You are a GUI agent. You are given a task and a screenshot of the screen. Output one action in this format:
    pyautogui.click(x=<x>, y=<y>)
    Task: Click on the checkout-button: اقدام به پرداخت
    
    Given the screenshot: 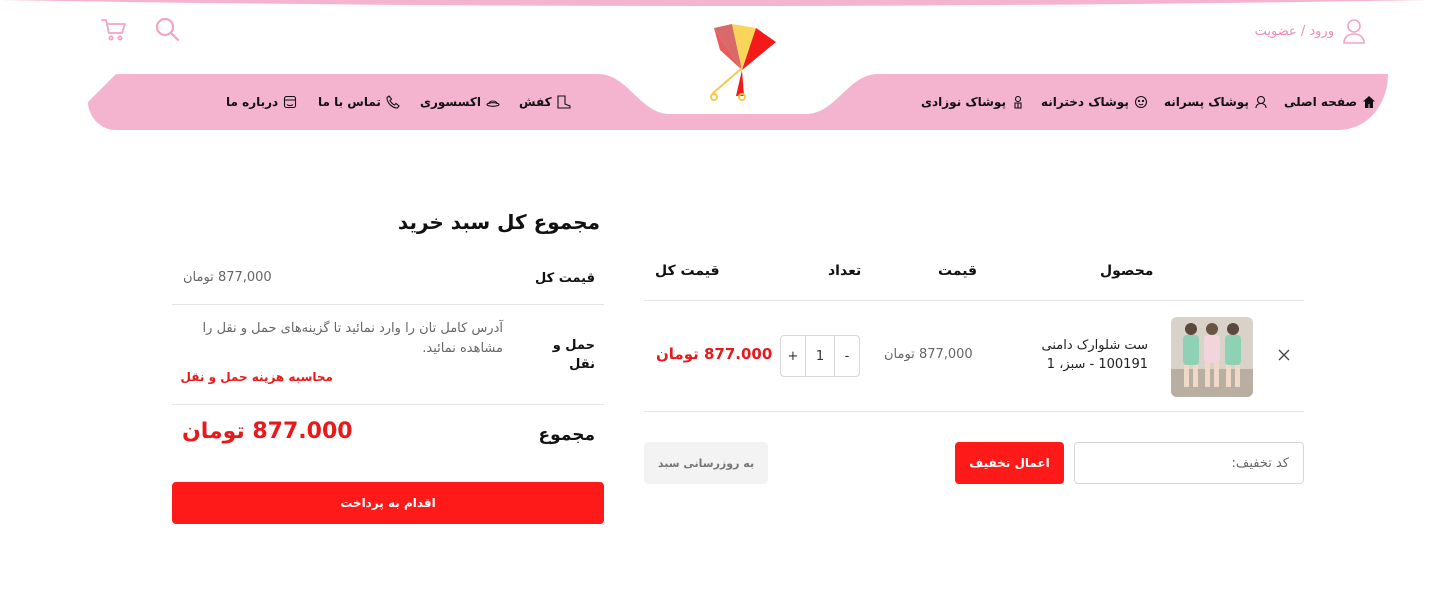 What is the action you would take?
    pyautogui.click(x=388, y=503)
    